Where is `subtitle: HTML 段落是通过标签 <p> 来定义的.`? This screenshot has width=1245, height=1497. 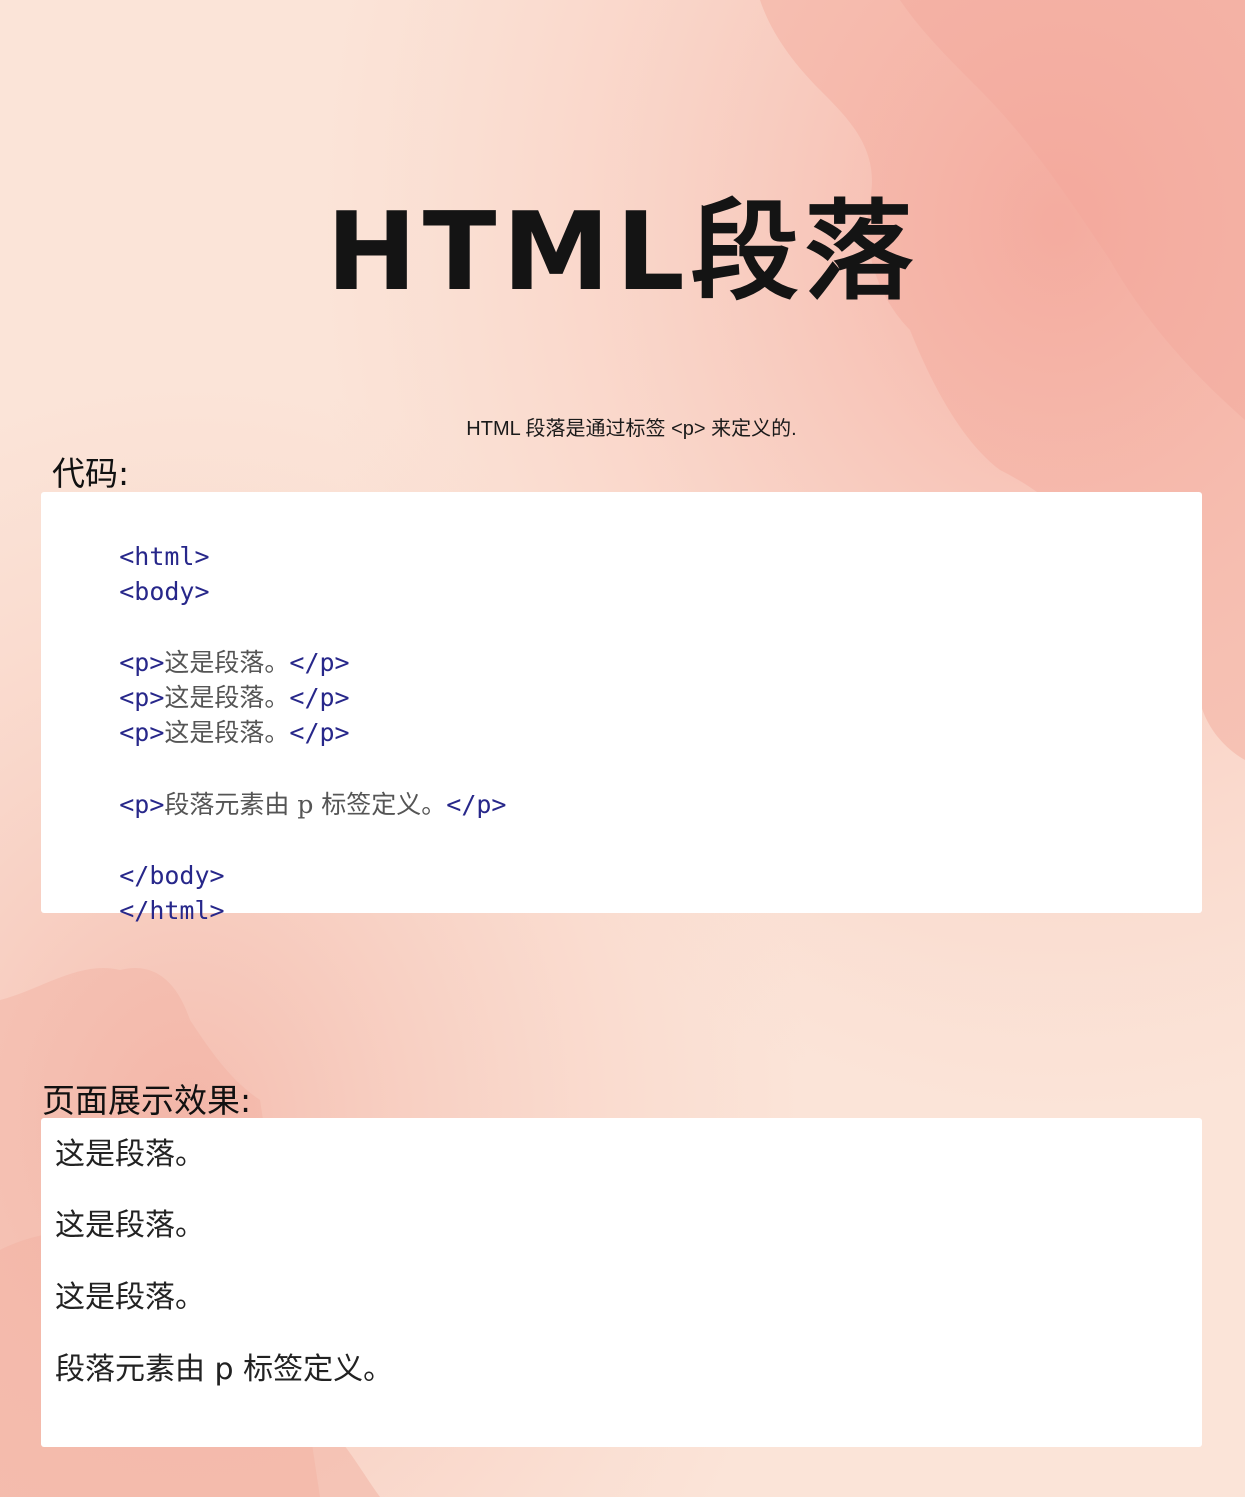 subtitle: HTML 段落是通过标签 <p> 来定义的. is located at coordinates (631, 429).